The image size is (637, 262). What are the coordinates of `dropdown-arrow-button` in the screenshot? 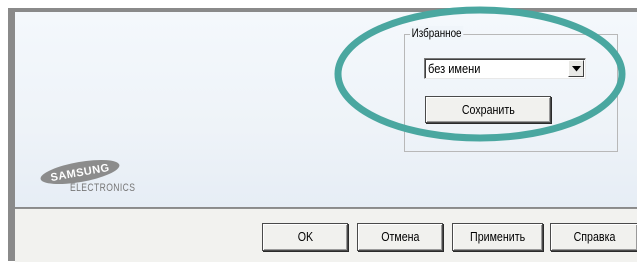 It's located at (576, 68).